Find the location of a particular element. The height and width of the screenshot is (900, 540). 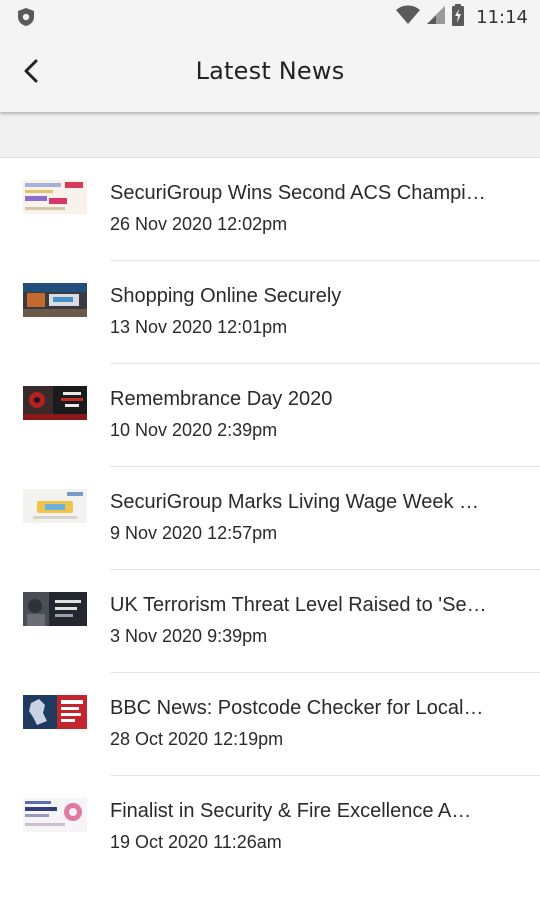

news-date: 9 Nov 2020 12:57pm is located at coordinates (194, 533).